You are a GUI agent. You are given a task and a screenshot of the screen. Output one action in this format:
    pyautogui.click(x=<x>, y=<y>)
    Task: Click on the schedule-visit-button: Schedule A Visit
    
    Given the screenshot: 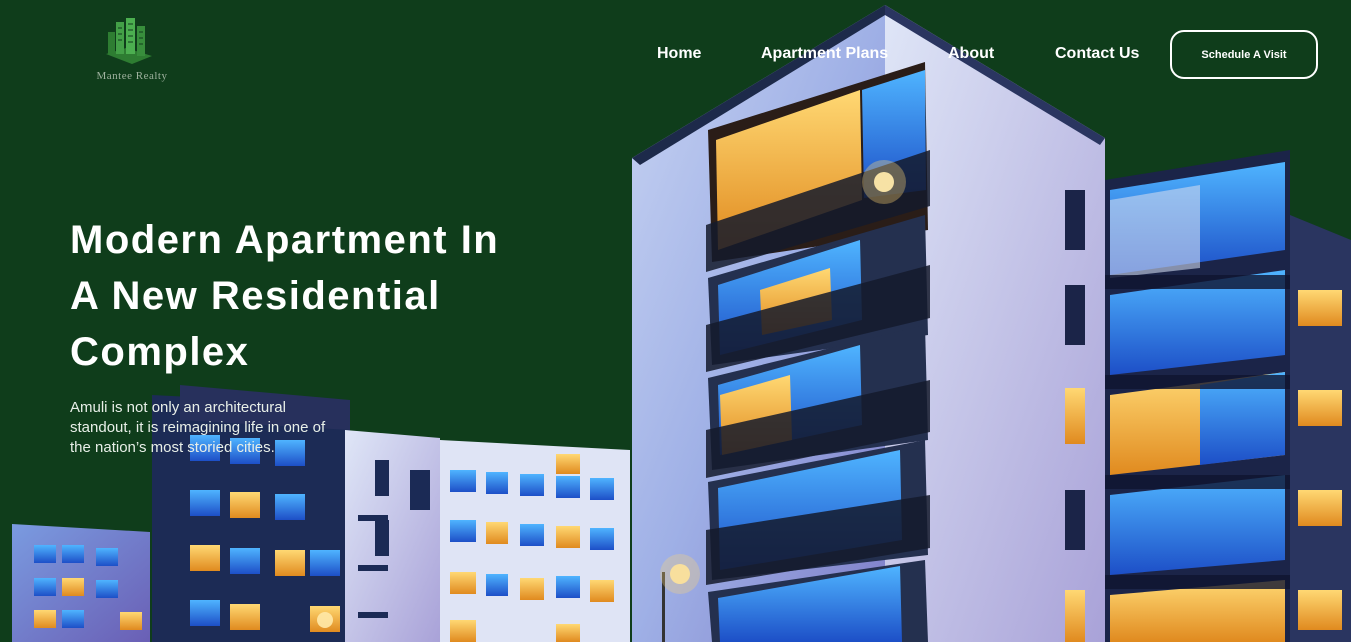 What is the action you would take?
    pyautogui.click(x=1244, y=54)
    